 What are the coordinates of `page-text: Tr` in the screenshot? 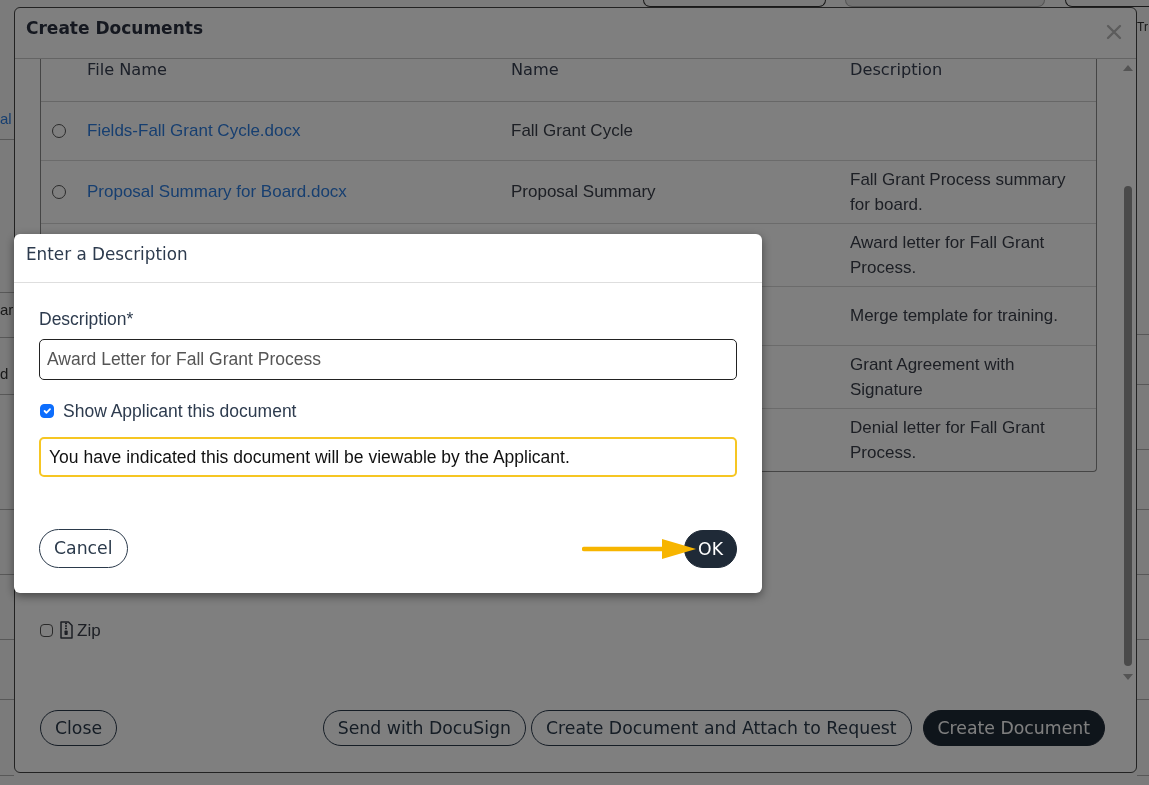 It's located at (1142, 27).